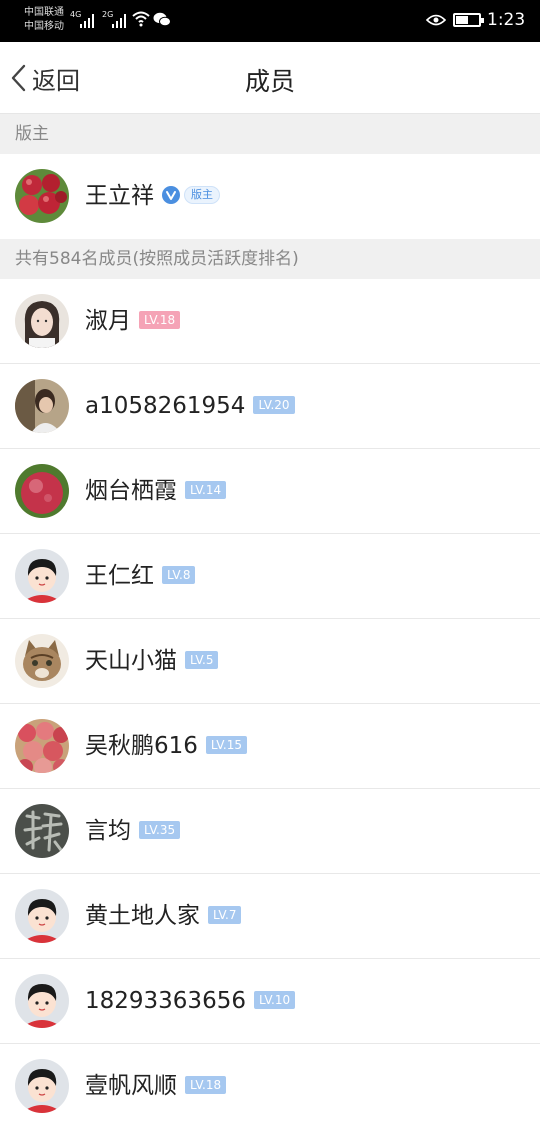 The image size is (540, 1122). What do you see at coordinates (44, 20) in the screenshot?
I see `carrier-labels: 中国联通 中国移动` at bounding box center [44, 20].